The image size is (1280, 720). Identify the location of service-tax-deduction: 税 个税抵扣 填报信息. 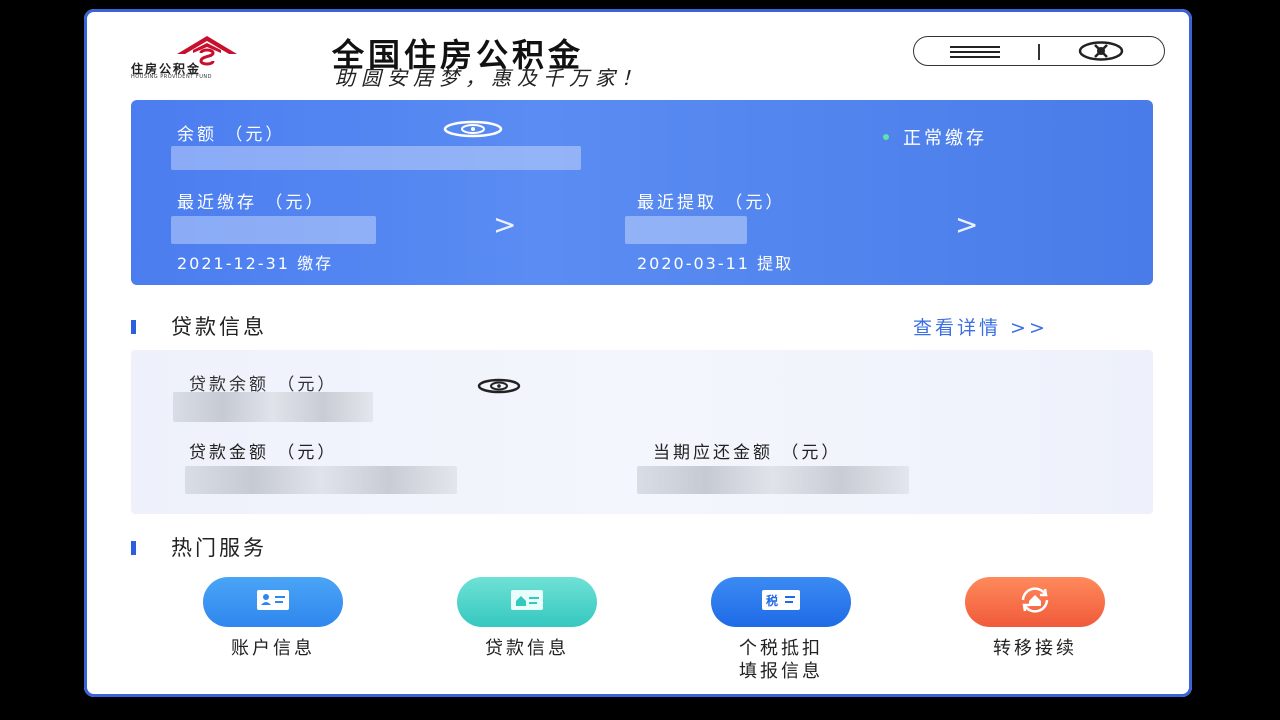
(781, 630).